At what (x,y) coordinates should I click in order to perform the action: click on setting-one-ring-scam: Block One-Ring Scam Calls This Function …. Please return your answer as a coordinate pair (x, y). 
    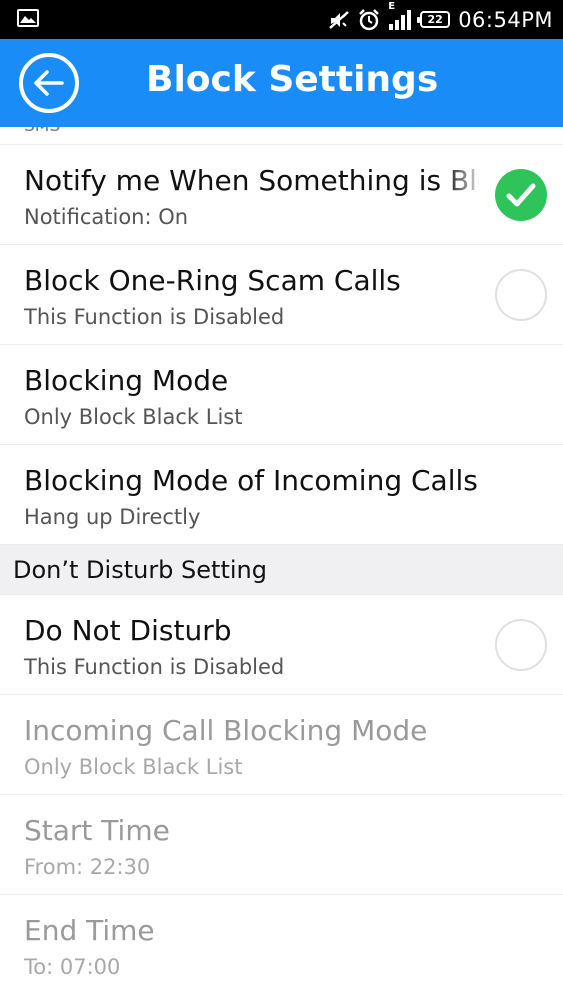
    Looking at the image, I should click on (281, 295).